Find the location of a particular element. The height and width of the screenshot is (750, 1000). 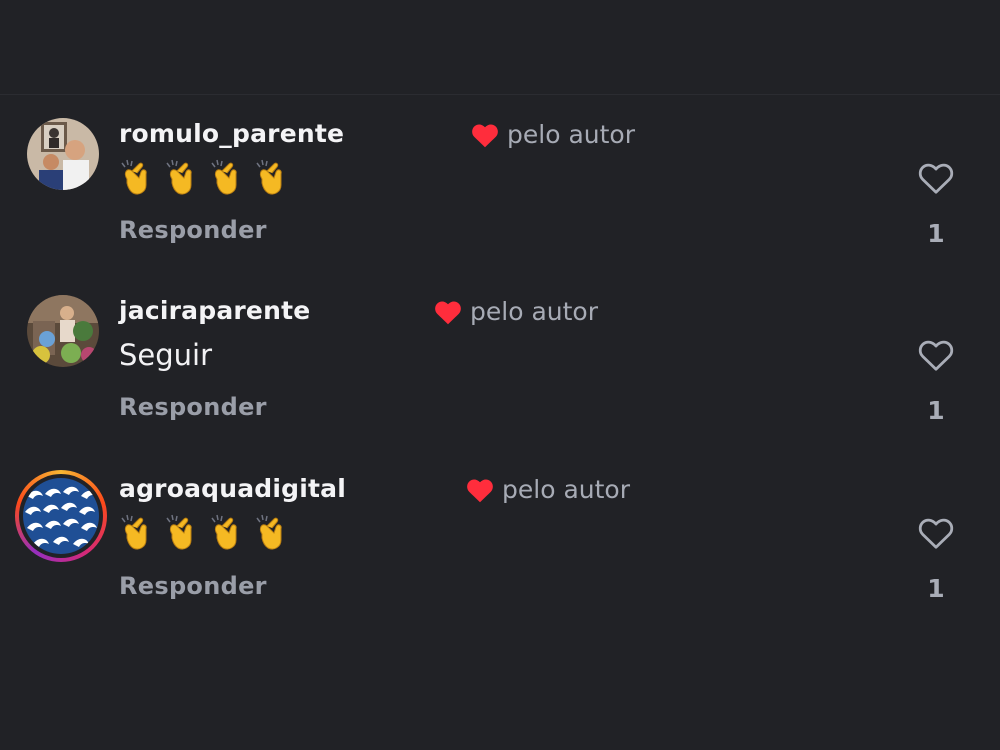

comment-username: romulo_parente is located at coordinates (231, 133).